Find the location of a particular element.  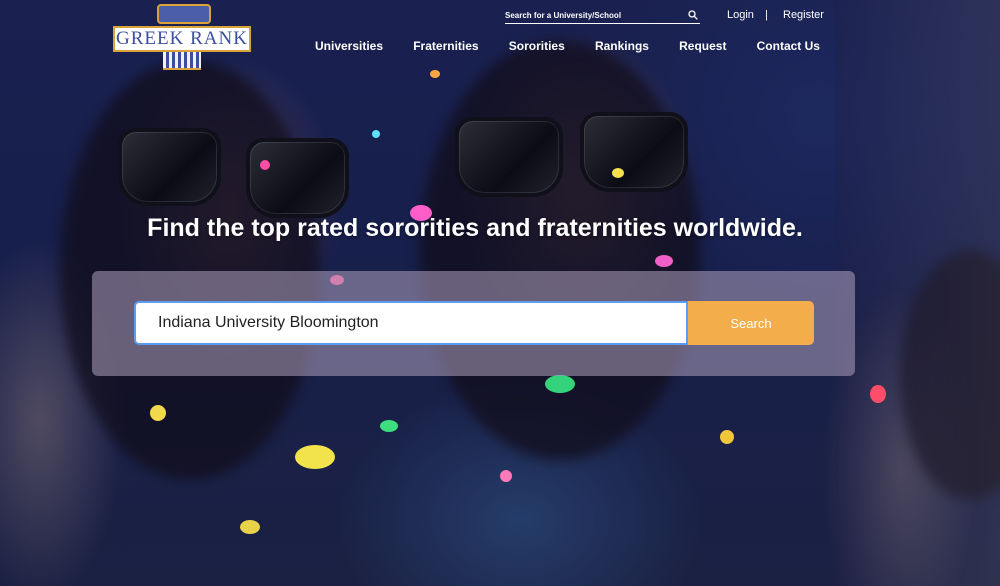

nav-contact-us: Contact Us is located at coordinates (788, 46).